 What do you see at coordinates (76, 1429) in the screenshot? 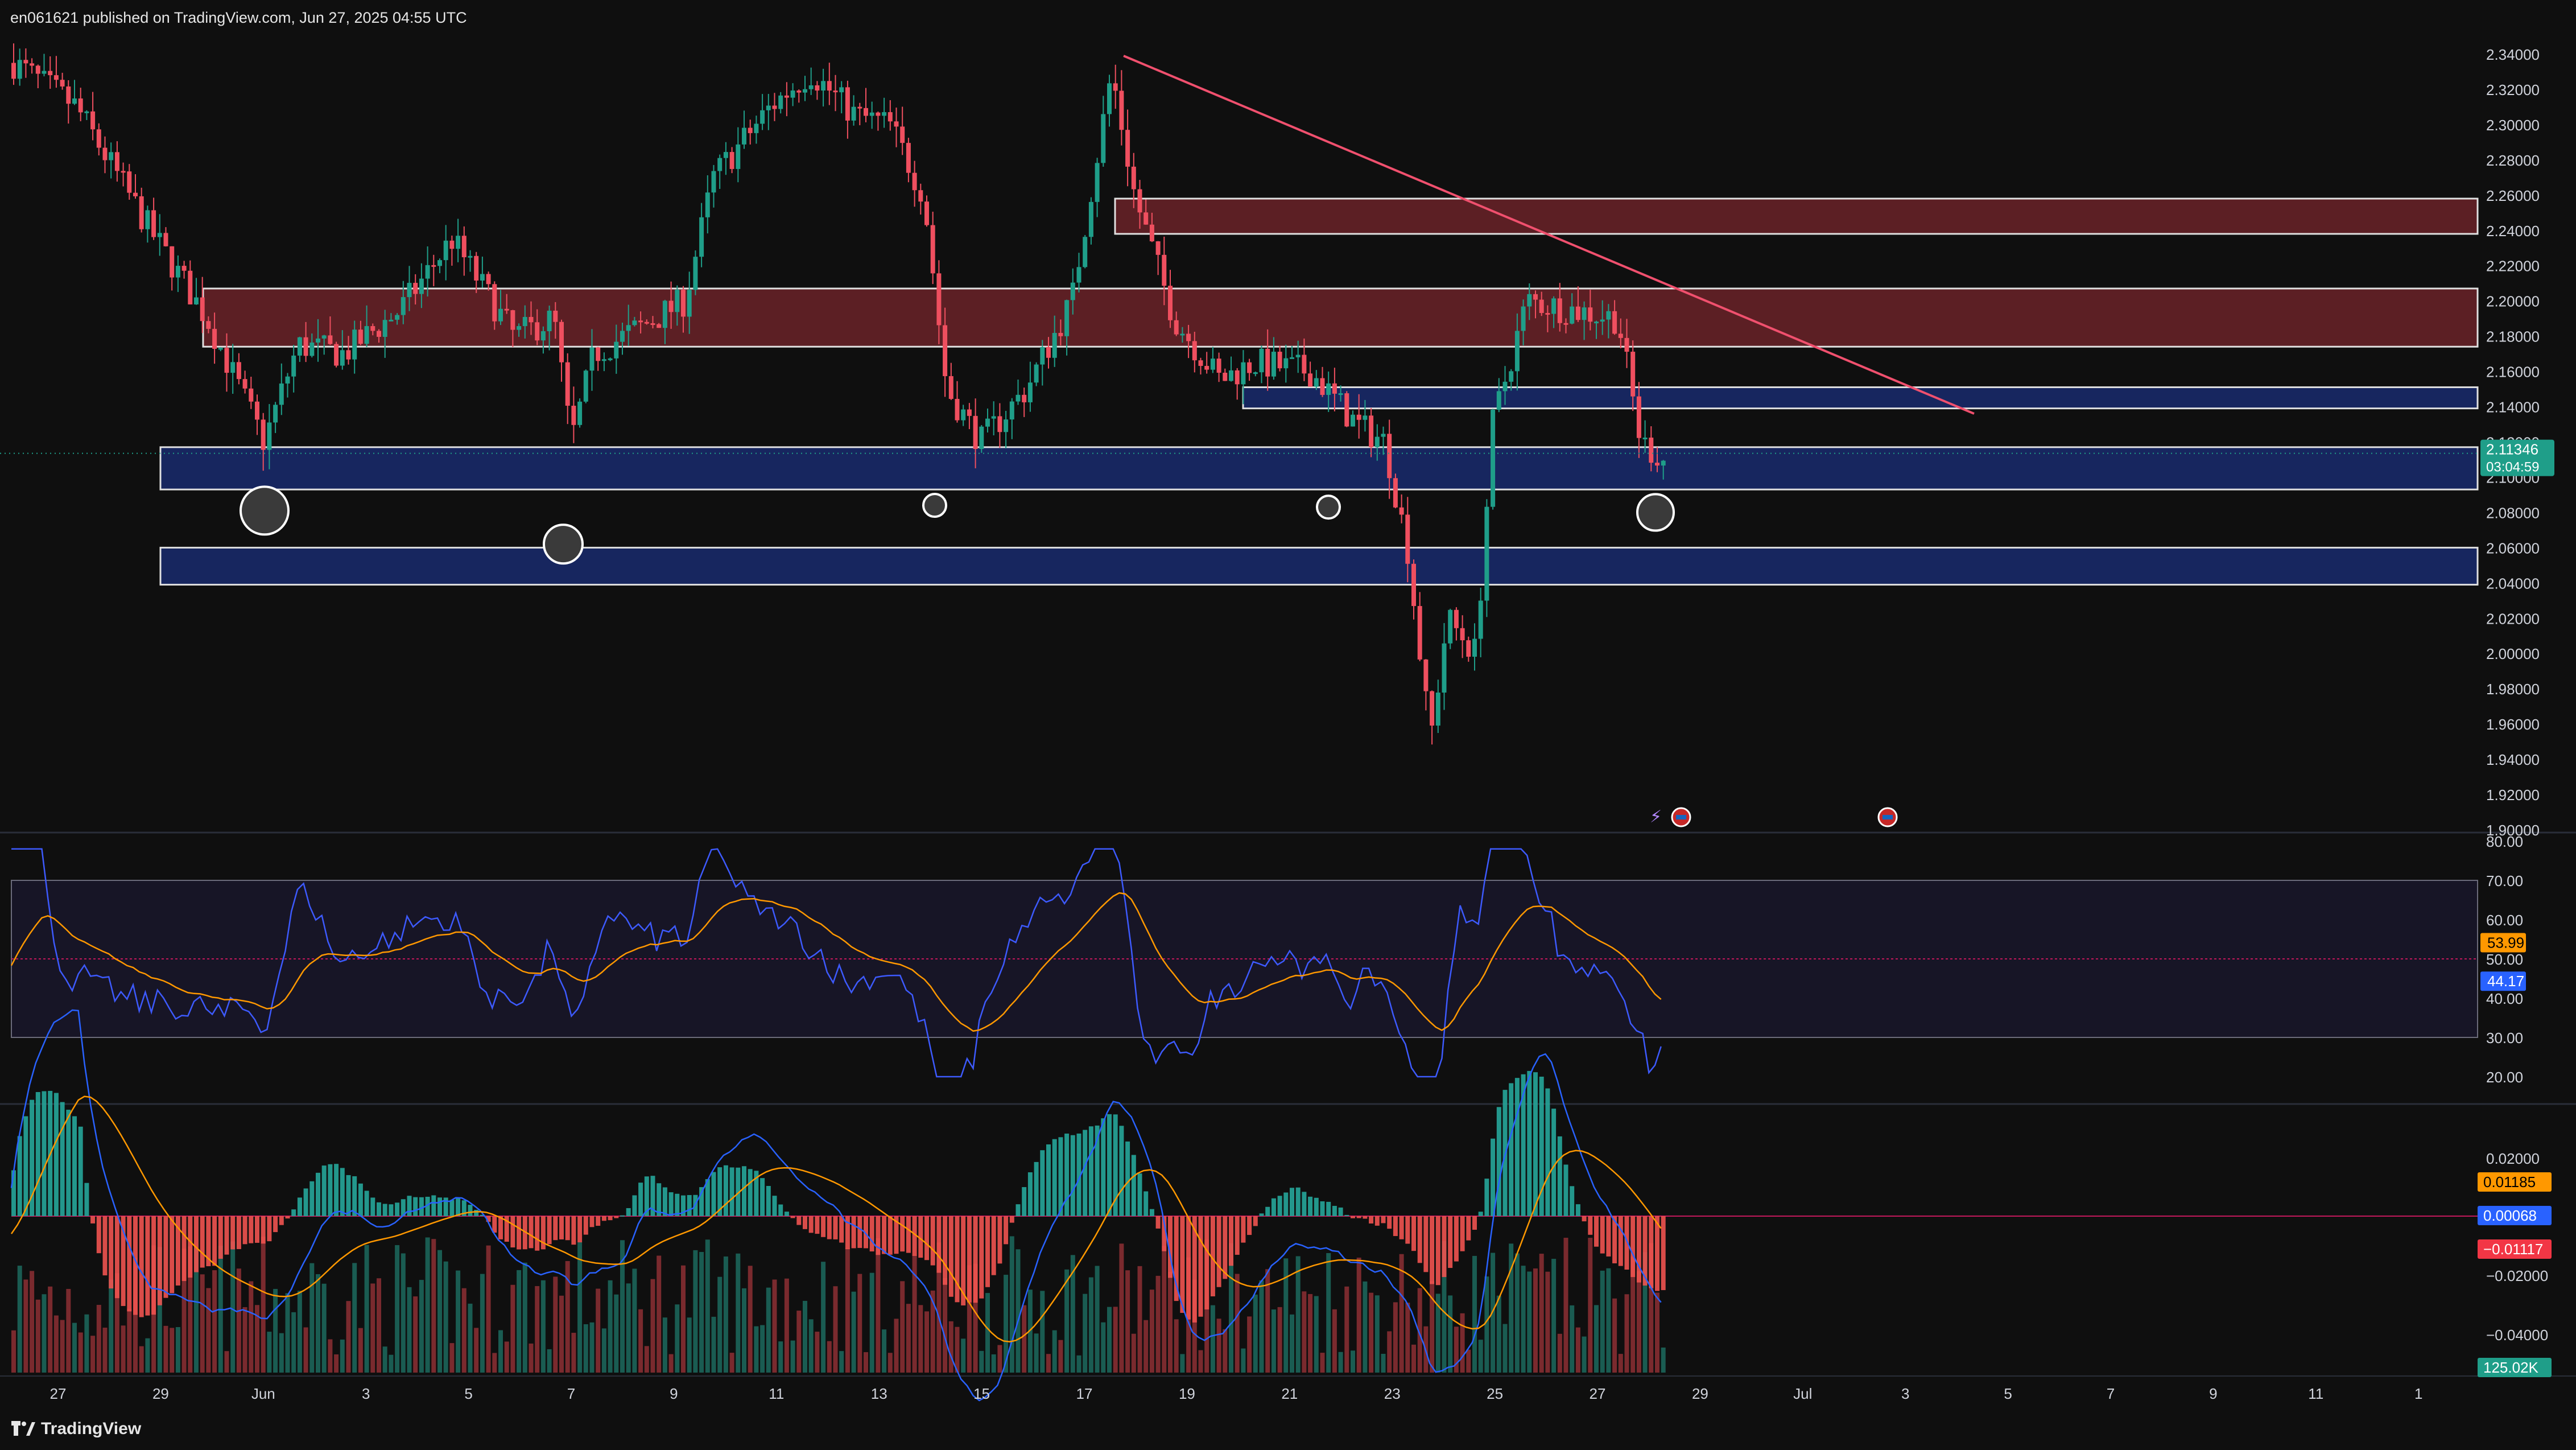
I see `tradingview-brand: TradingView` at bounding box center [76, 1429].